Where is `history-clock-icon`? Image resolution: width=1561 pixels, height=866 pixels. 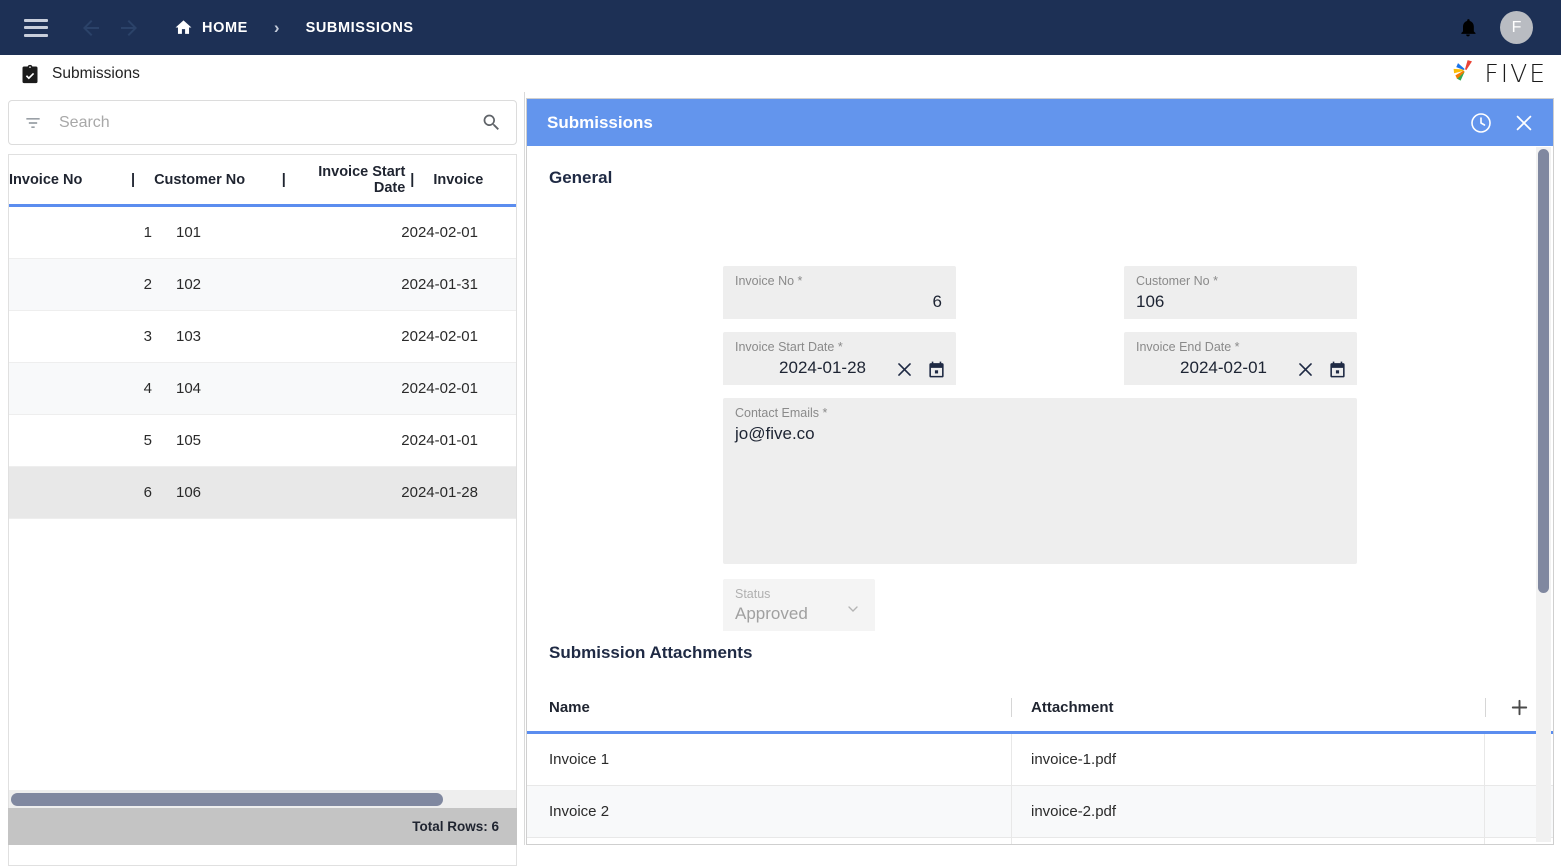
history-clock-icon is located at coordinates (1481, 123).